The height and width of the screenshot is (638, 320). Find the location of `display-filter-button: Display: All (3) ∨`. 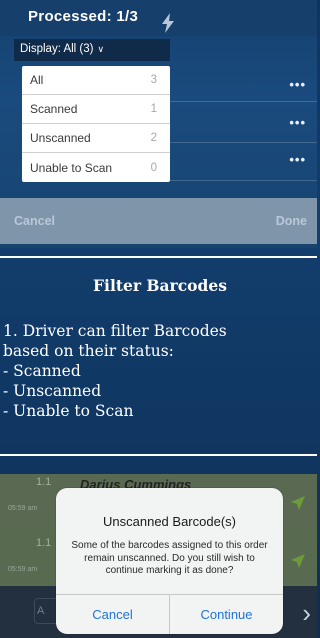

display-filter-button: Display: All (3) ∨ is located at coordinates (92, 50).